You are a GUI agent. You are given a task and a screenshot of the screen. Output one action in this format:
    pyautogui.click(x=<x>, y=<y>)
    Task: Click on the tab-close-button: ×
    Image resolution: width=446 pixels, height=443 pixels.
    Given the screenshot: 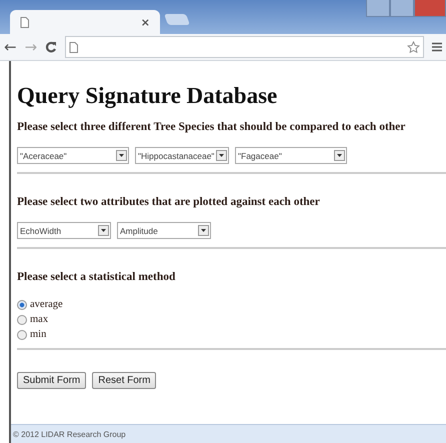 What is the action you would take?
    pyautogui.click(x=145, y=22)
    